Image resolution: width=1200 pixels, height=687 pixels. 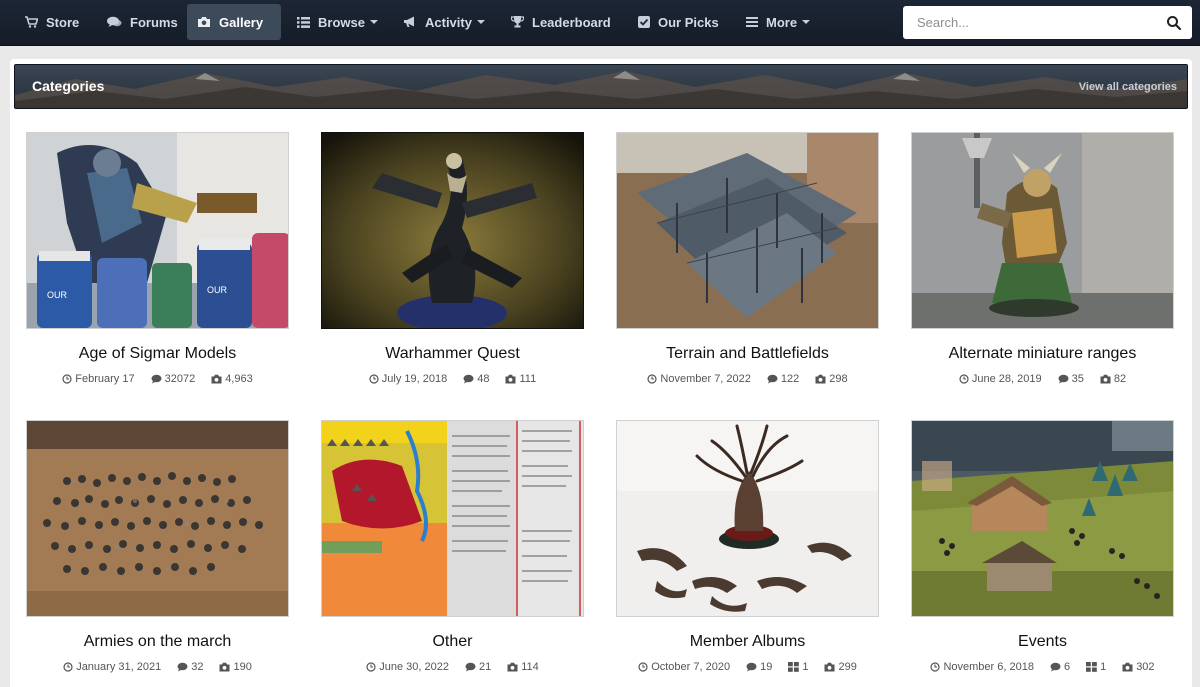 I want to click on category-thumbnail: OUR OUR, so click(x=157, y=230).